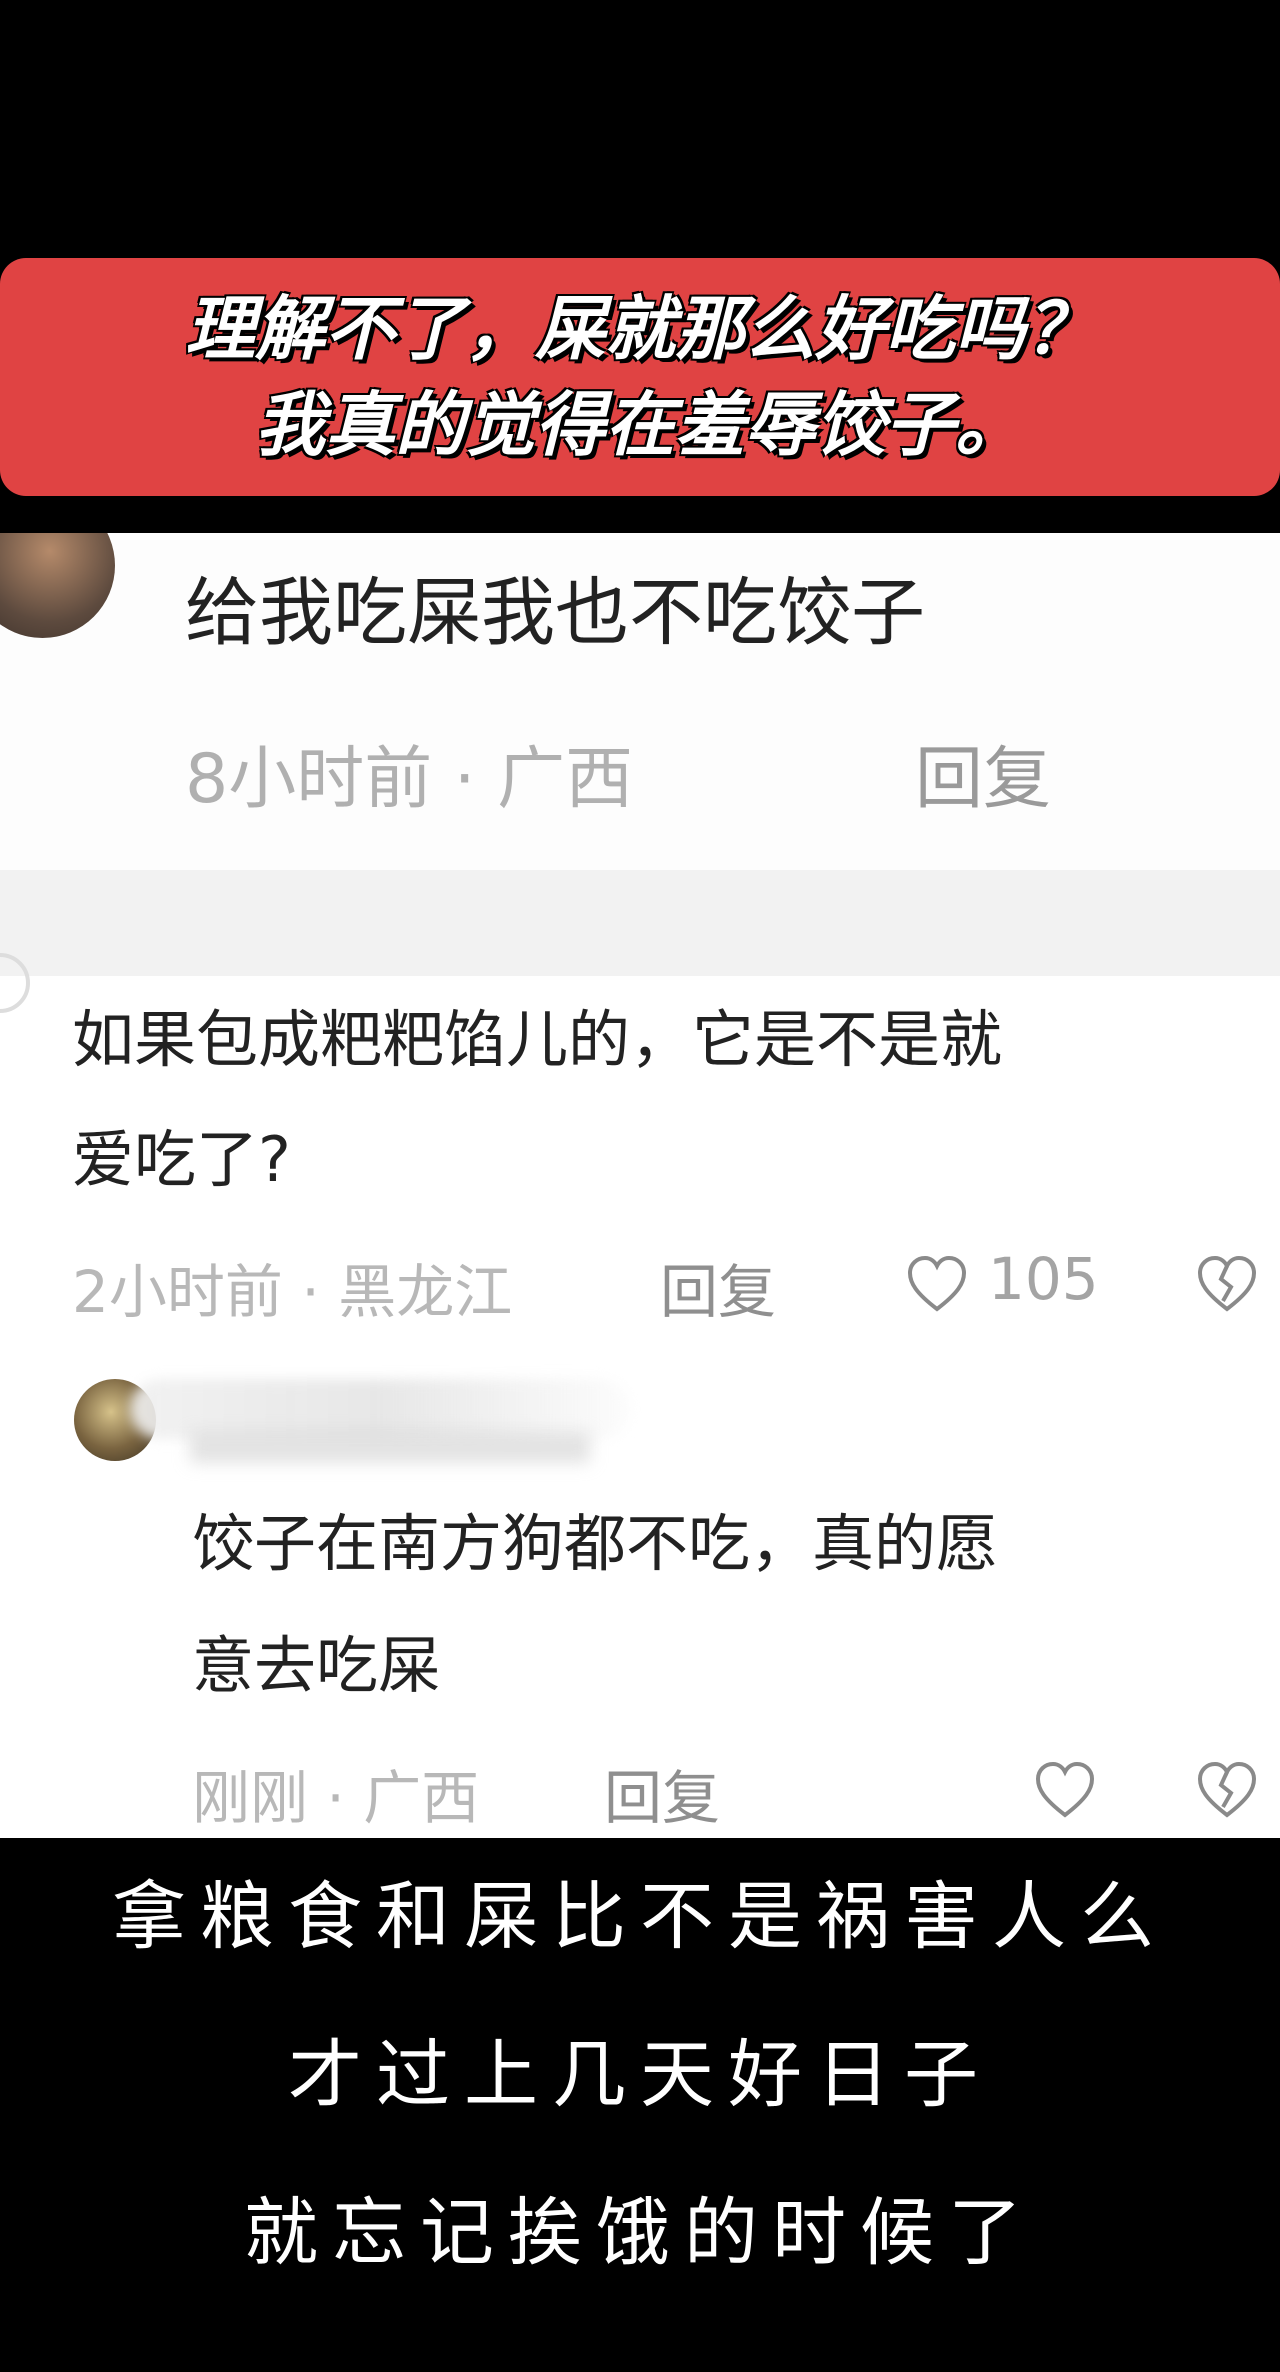  Describe the element at coordinates (640, 1917) in the screenshot. I see `caption-line-1: 拿粮食和屎比不是祸害人么` at that location.